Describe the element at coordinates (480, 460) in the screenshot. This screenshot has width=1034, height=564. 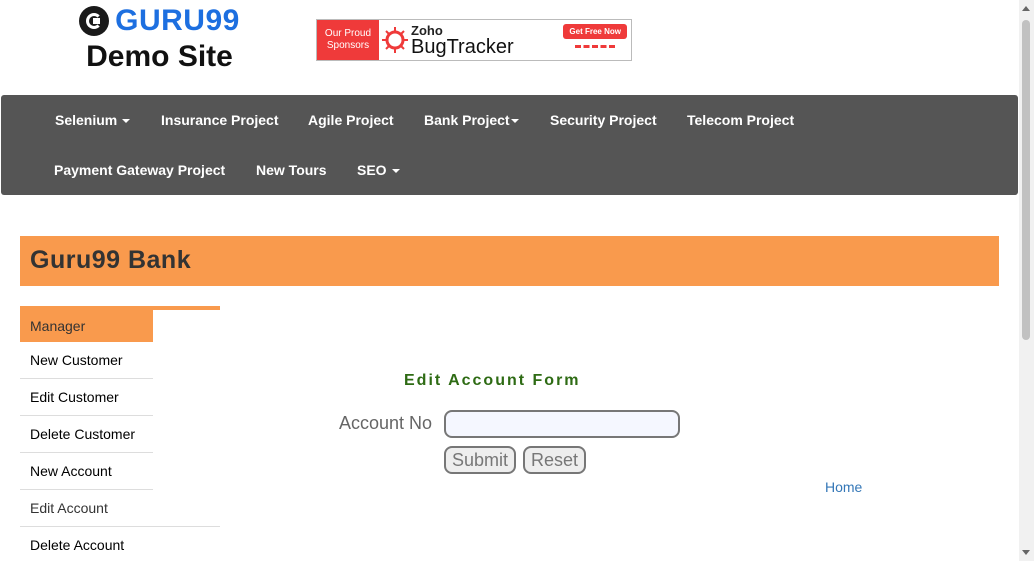
I see `submit-button: Submit` at that location.